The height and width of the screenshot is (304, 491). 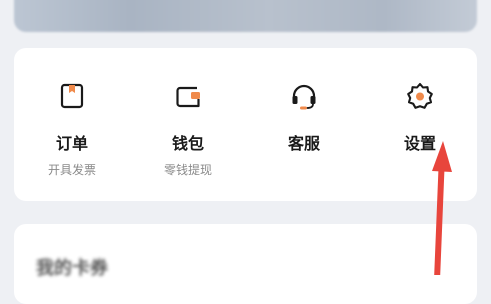 What do you see at coordinates (304, 96) in the screenshot?
I see `headset-icon` at bounding box center [304, 96].